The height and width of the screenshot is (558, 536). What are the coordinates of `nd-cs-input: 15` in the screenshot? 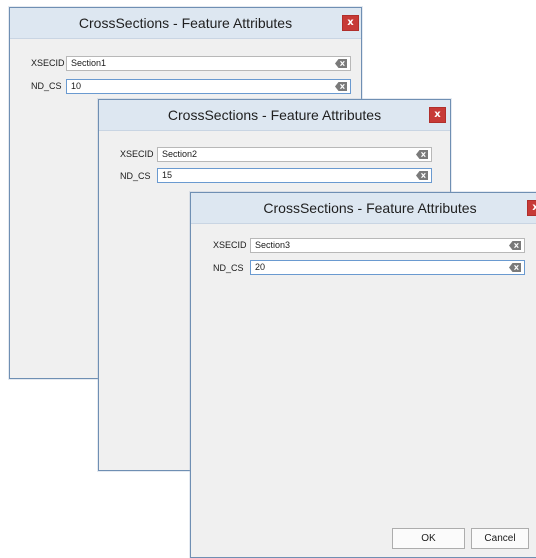 It's located at (294, 175).